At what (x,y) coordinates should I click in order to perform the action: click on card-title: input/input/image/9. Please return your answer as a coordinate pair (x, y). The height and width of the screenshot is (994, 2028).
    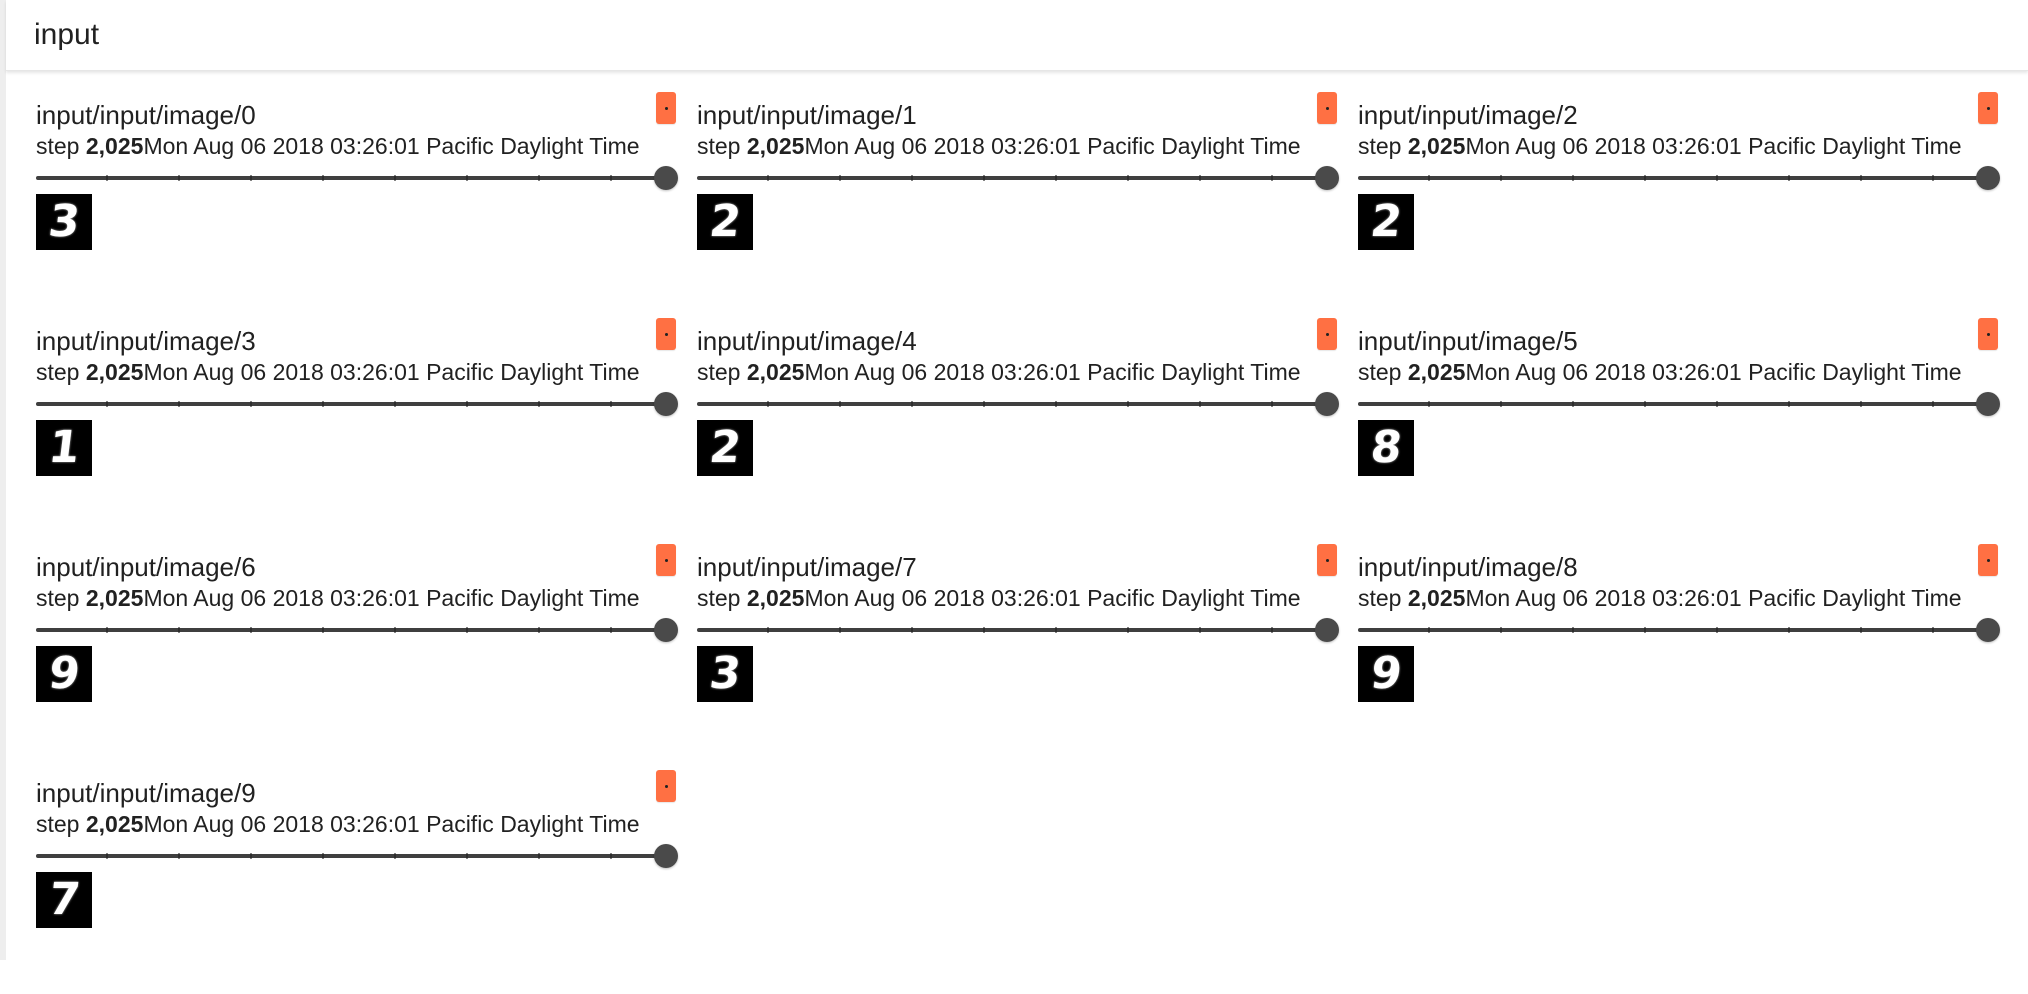
    Looking at the image, I should click on (146, 793).